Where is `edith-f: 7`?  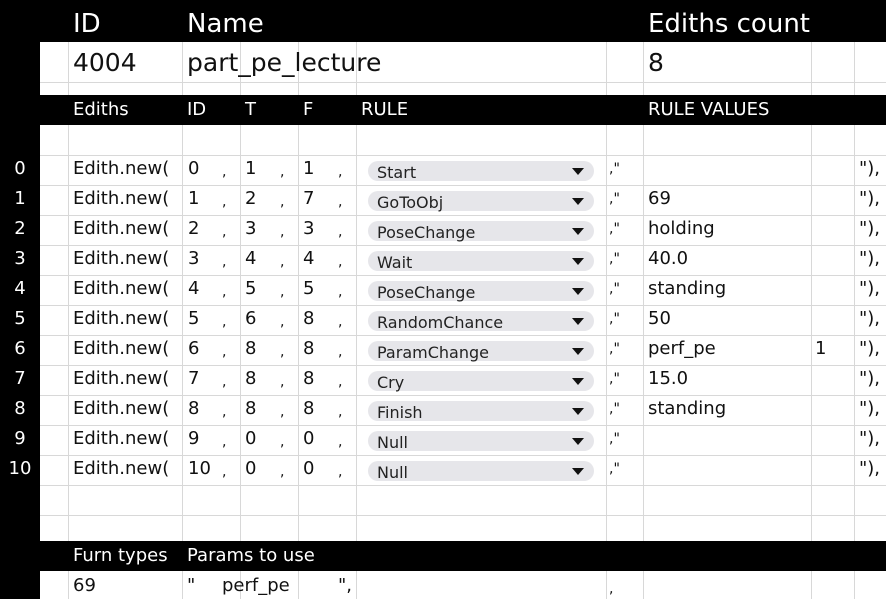
edith-f: 7 is located at coordinates (308, 199).